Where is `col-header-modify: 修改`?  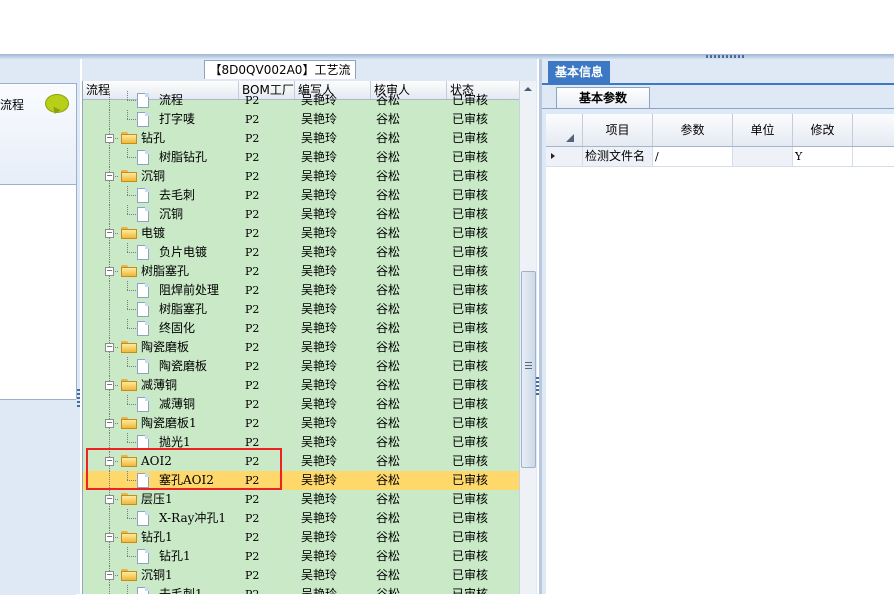
col-header-modify: 修改 is located at coordinates (823, 130).